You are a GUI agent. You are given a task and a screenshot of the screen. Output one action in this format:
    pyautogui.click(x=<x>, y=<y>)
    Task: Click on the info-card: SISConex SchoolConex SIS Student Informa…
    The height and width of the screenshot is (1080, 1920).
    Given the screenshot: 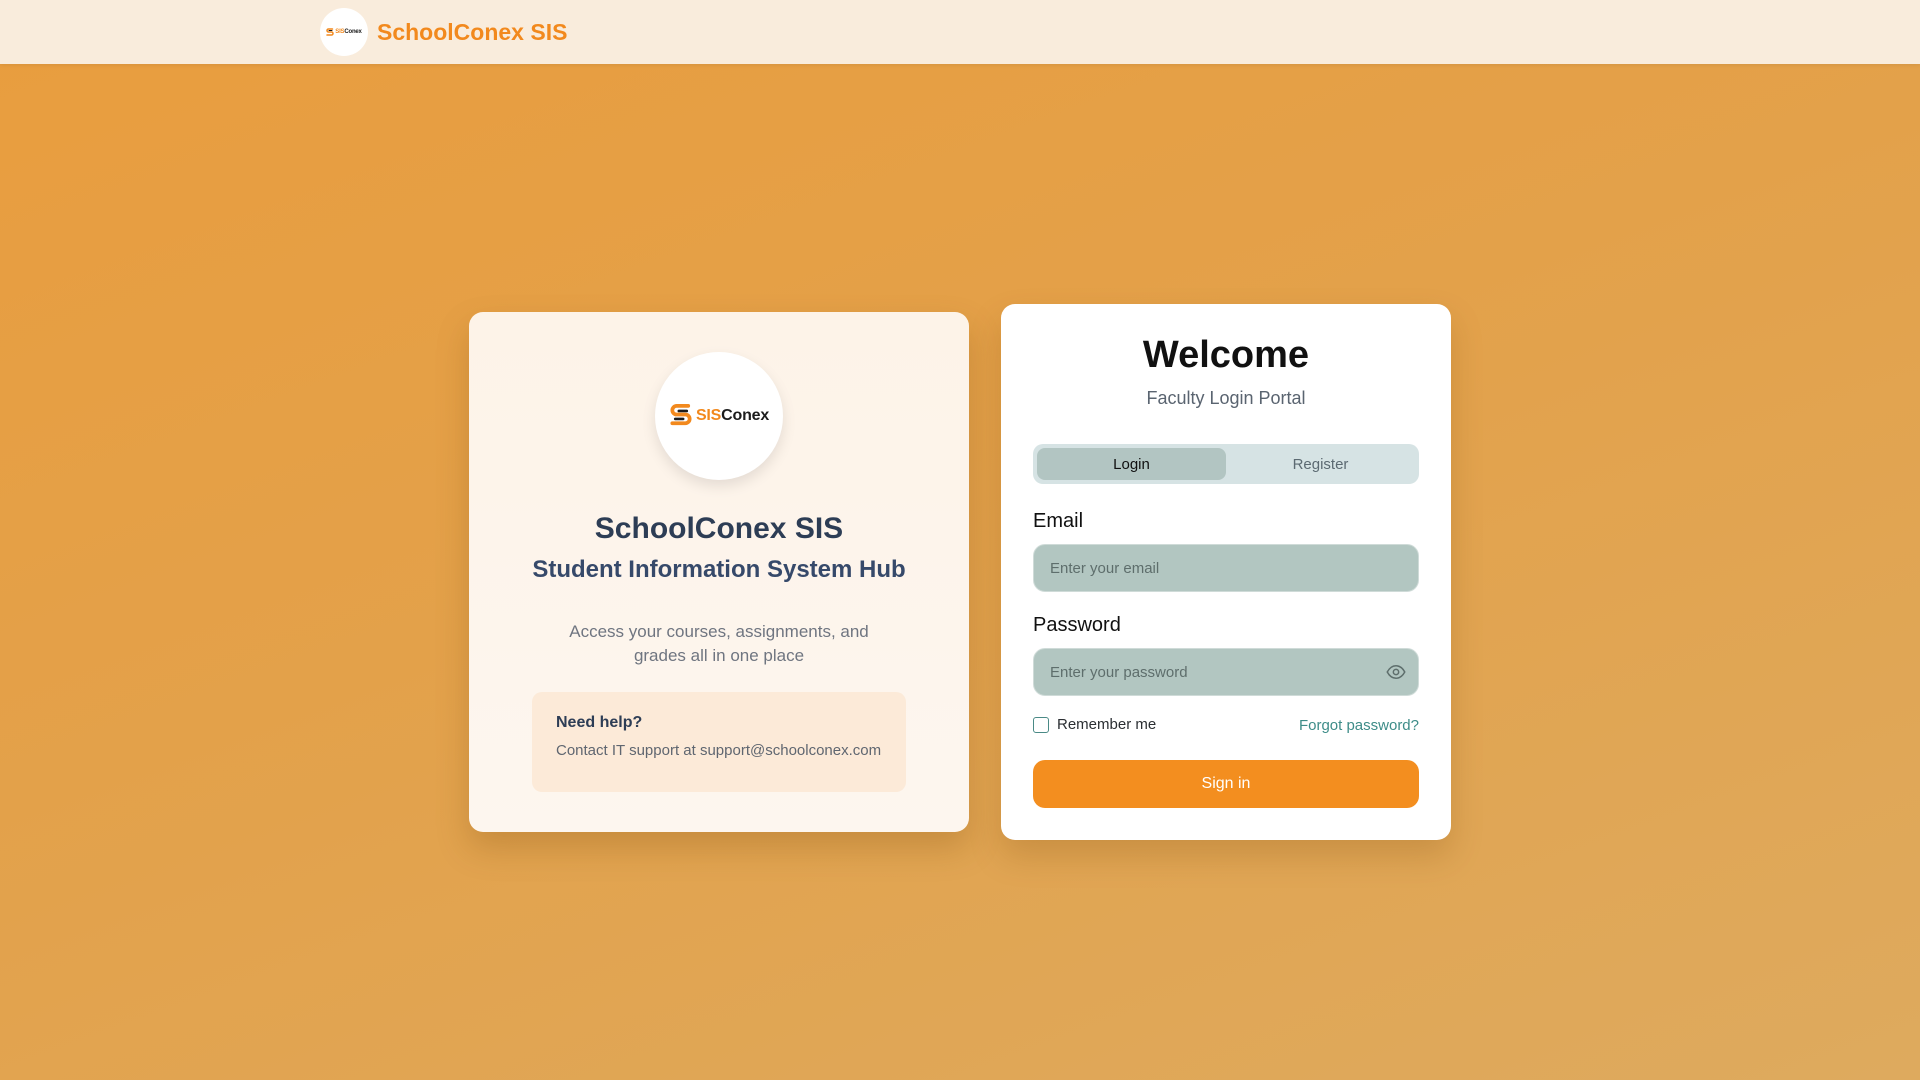 What is the action you would take?
    pyautogui.click(x=719, y=572)
    